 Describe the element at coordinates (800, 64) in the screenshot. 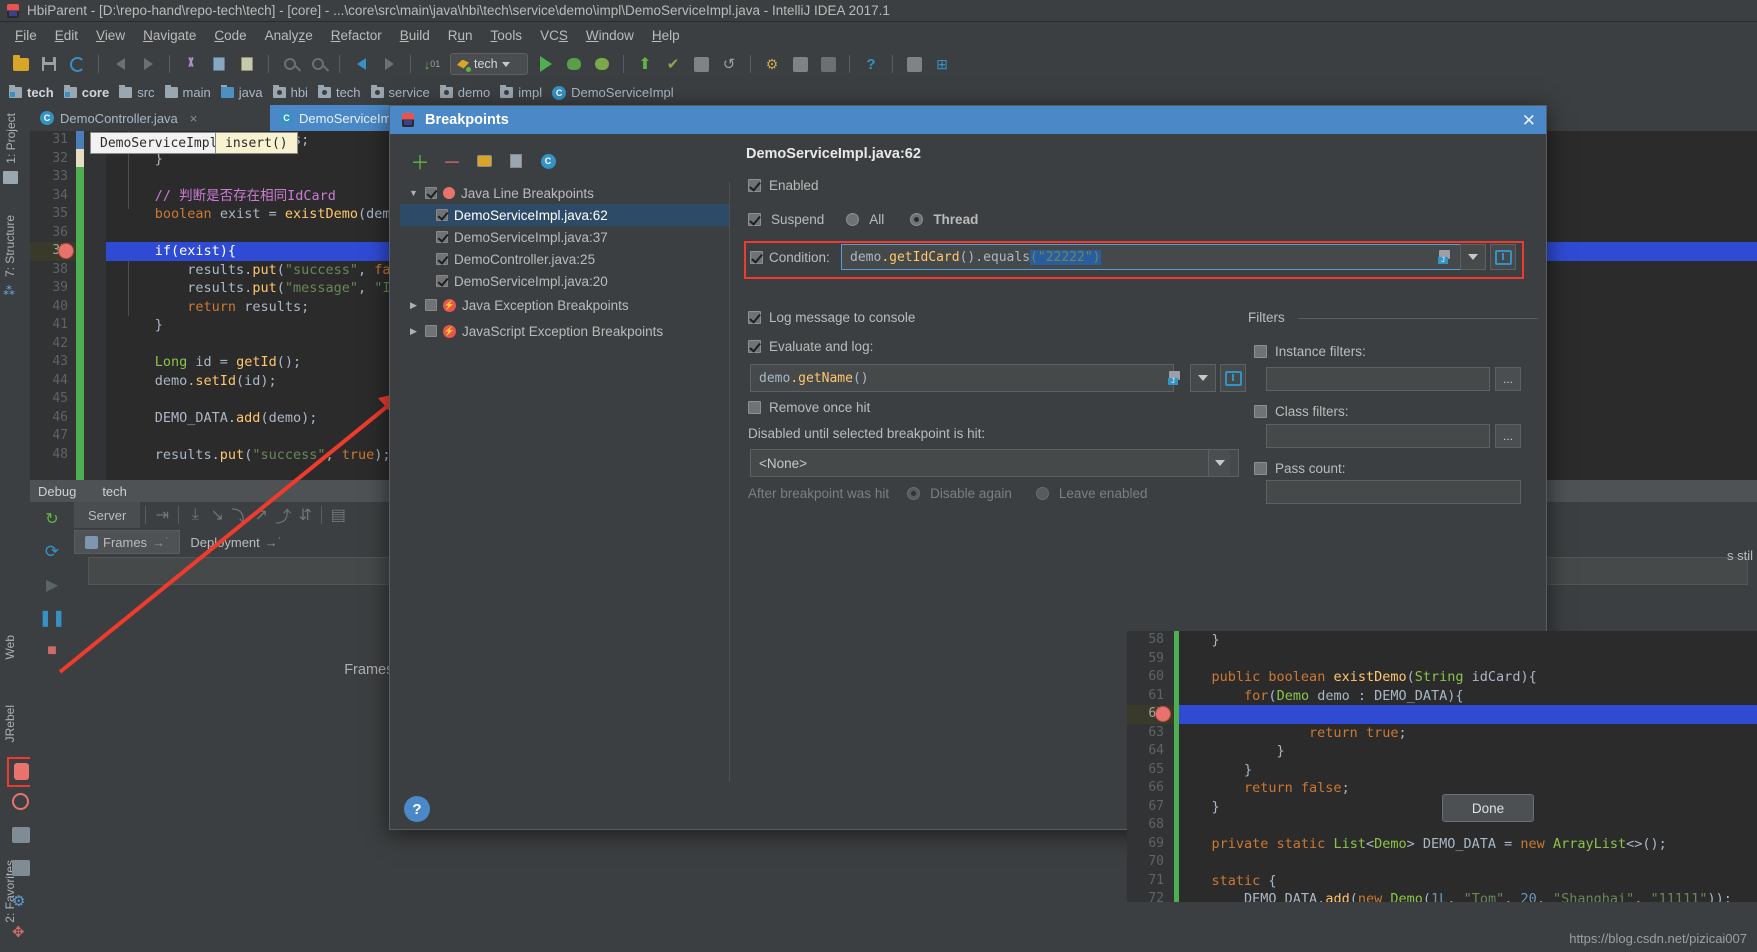

I see `structure-toggle-icon` at that location.